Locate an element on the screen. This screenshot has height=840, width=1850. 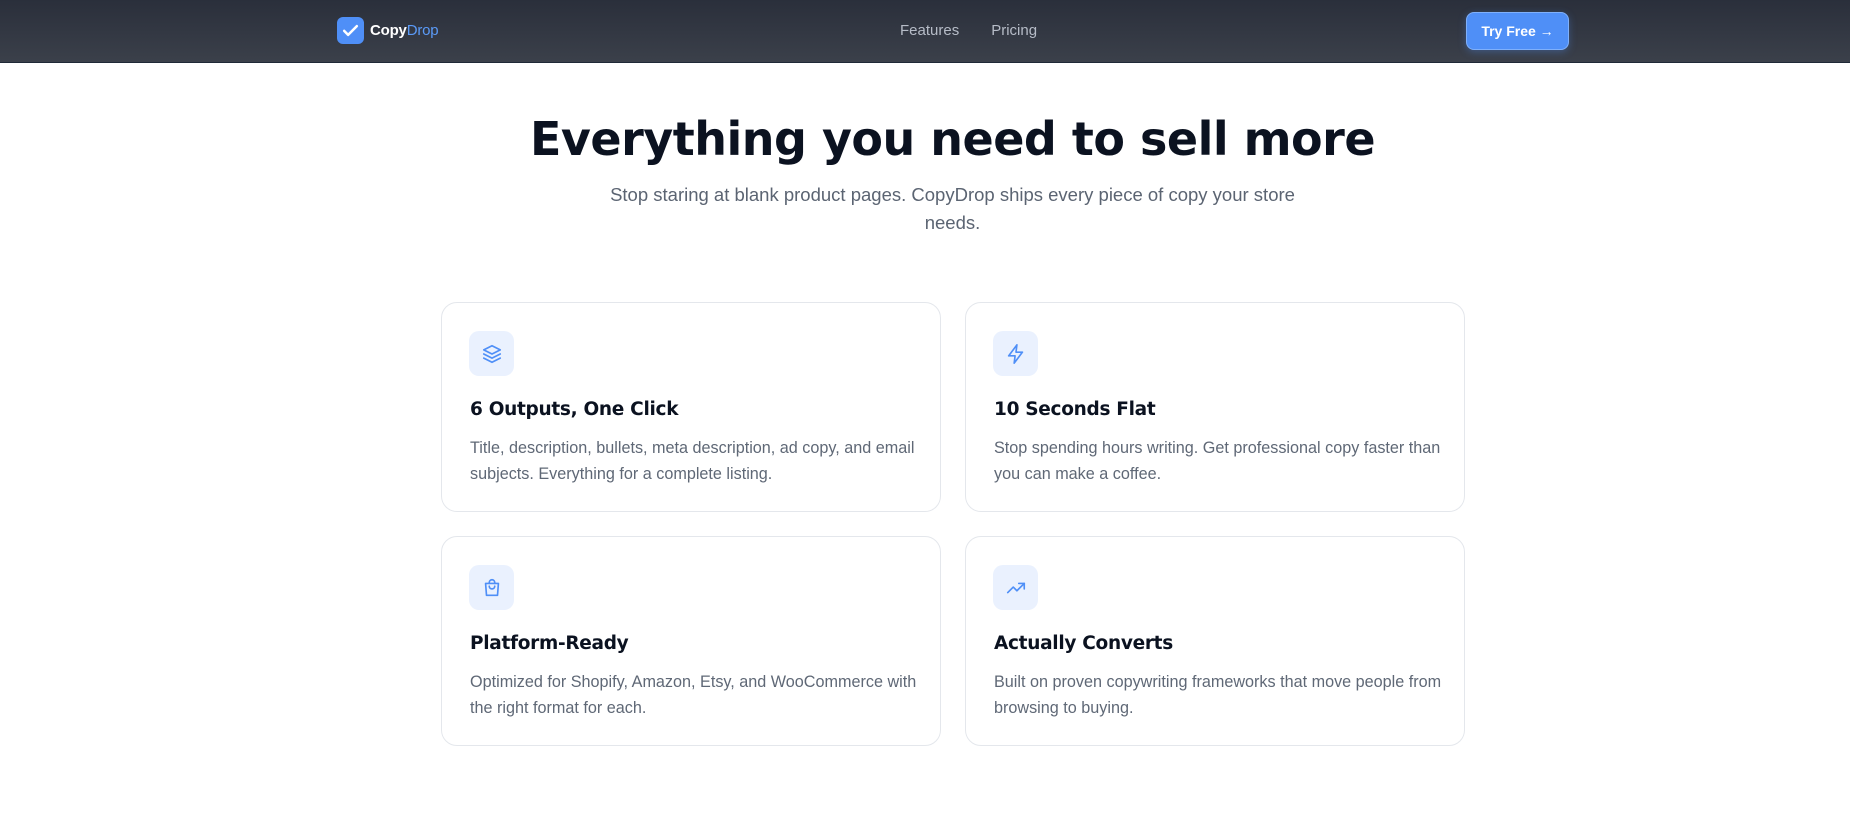
brand-name-part1: Copy is located at coordinates (388, 30).